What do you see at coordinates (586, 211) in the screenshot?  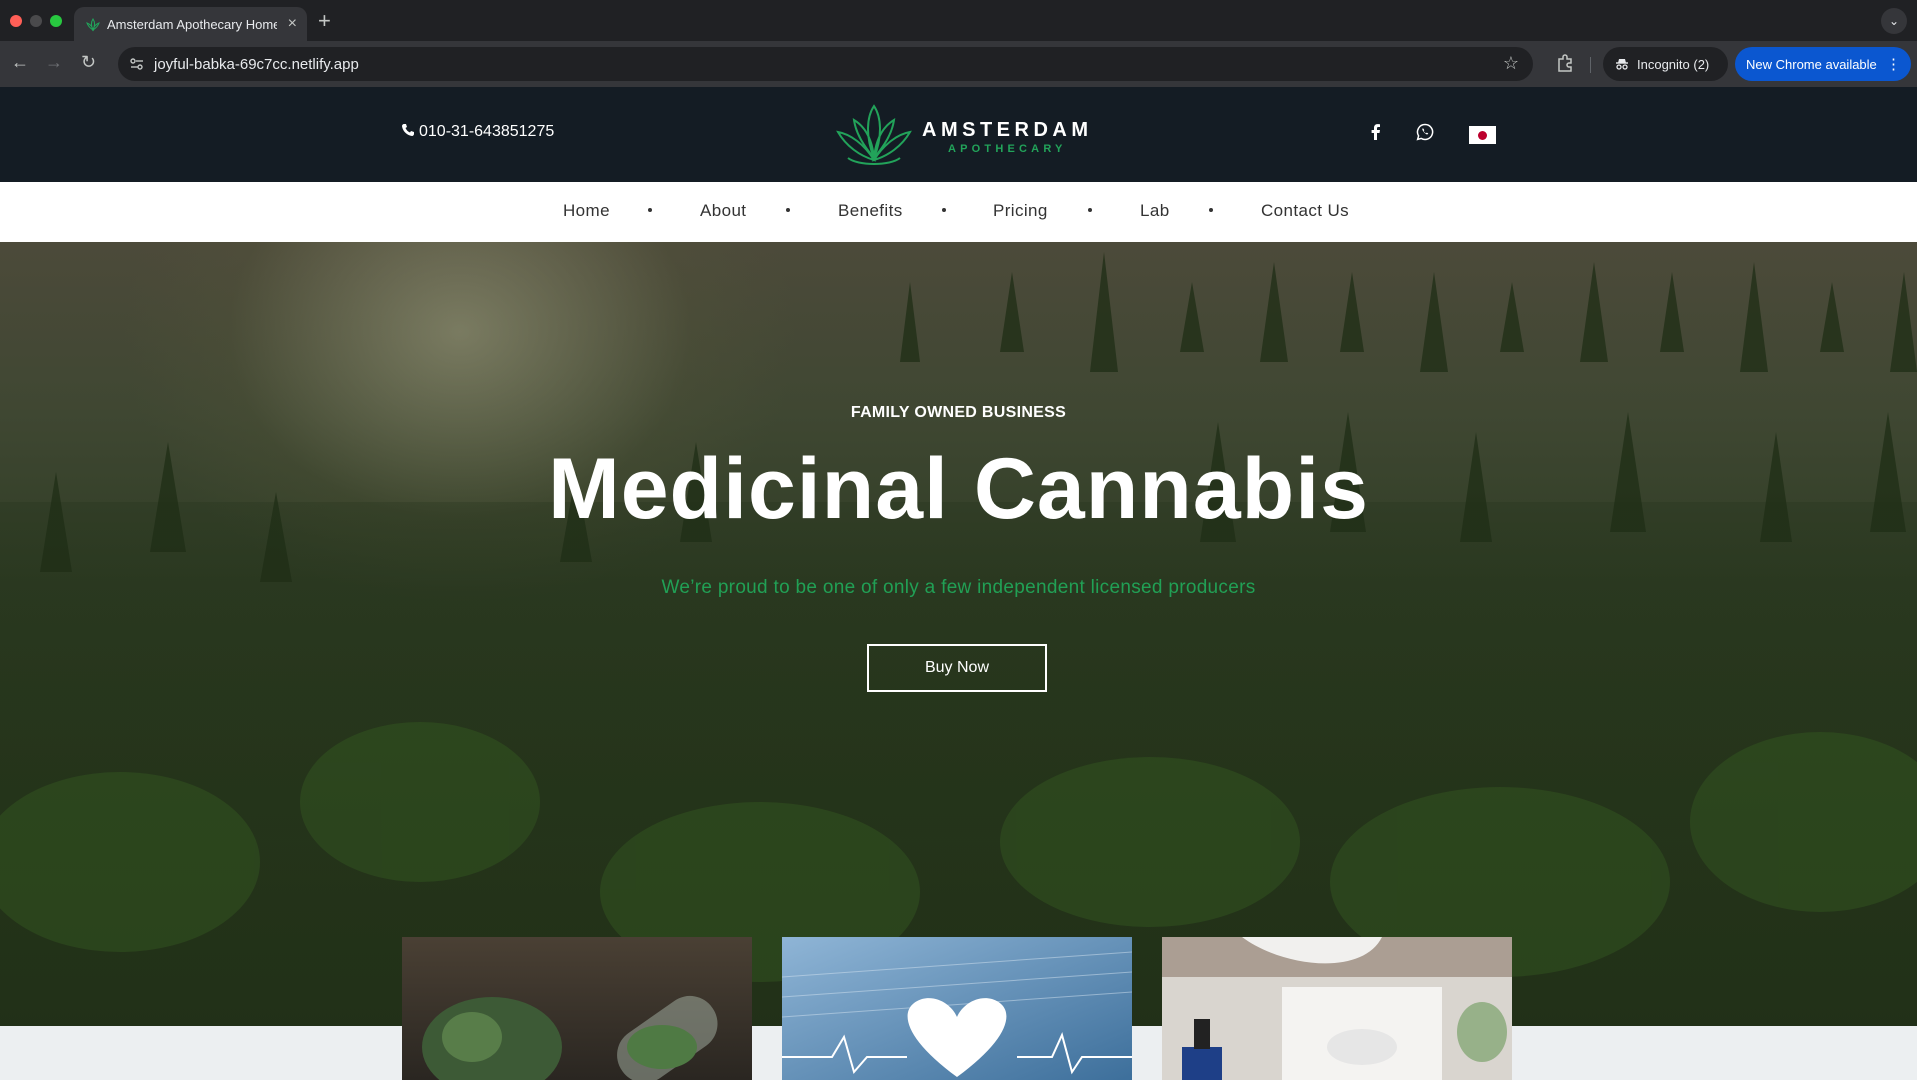 I see `nav-item-home: Home` at bounding box center [586, 211].